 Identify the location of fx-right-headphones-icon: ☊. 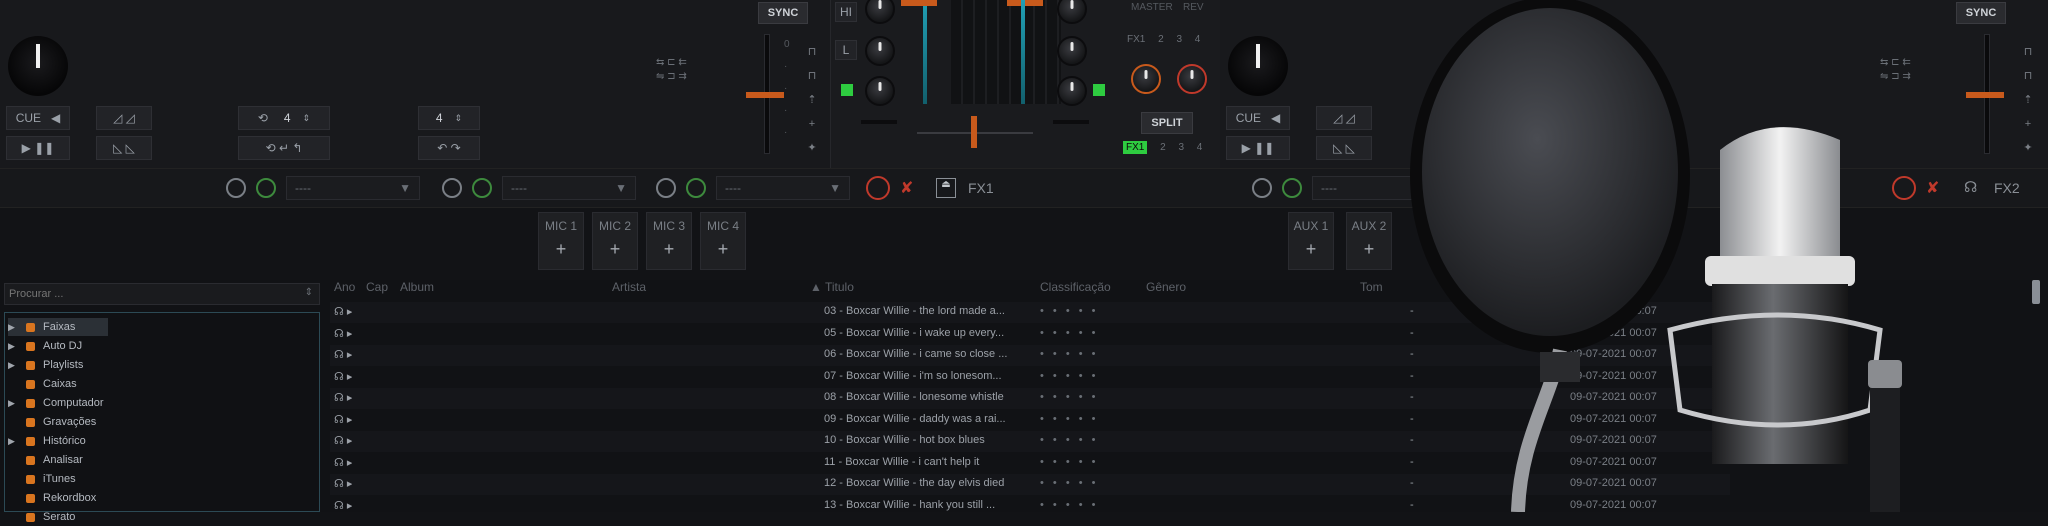
(1970, 187).